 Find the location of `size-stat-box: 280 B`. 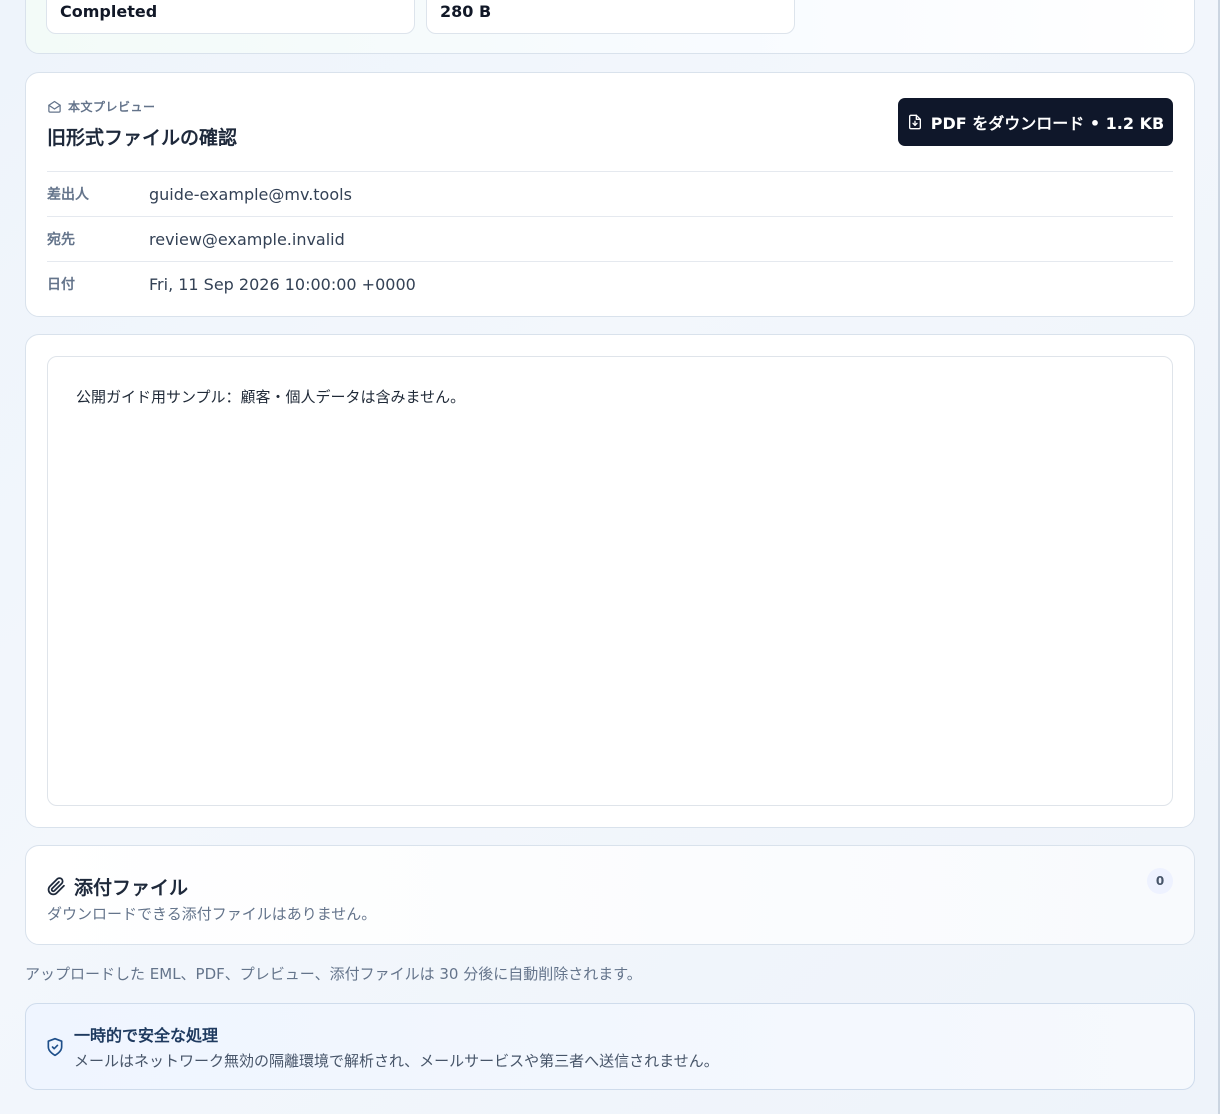

size-stat-box: 280 B is located at coordinates (610, 17).